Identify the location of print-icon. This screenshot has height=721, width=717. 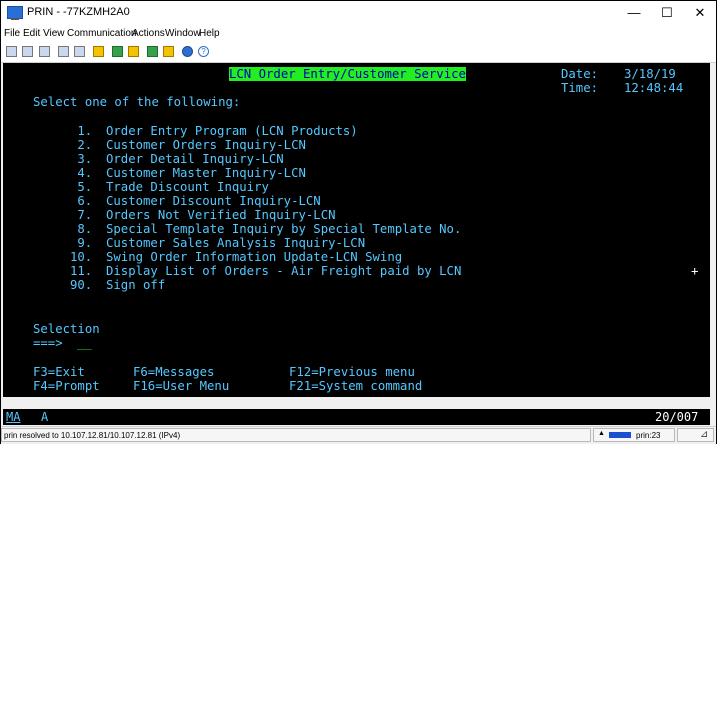
(44, 51).